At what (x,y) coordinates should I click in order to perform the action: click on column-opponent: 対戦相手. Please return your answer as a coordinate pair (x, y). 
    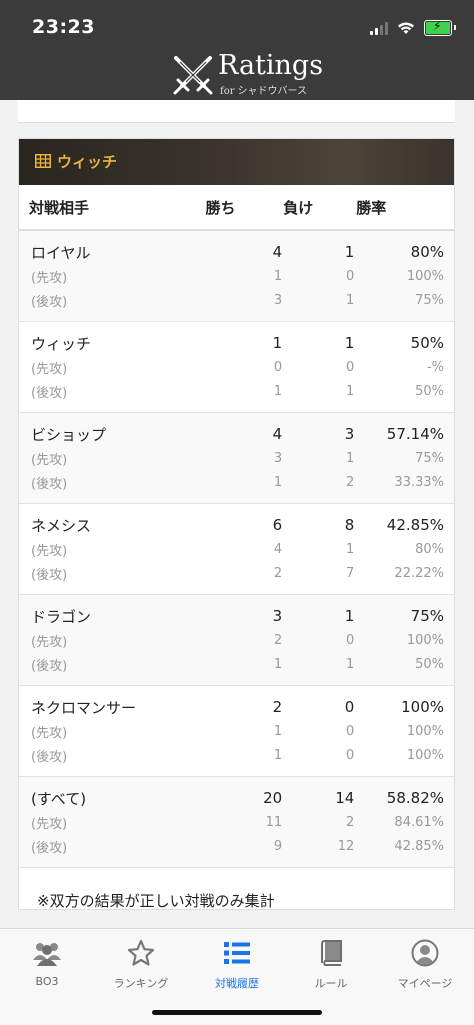
    Looking at the image, I should click on (112, 208).